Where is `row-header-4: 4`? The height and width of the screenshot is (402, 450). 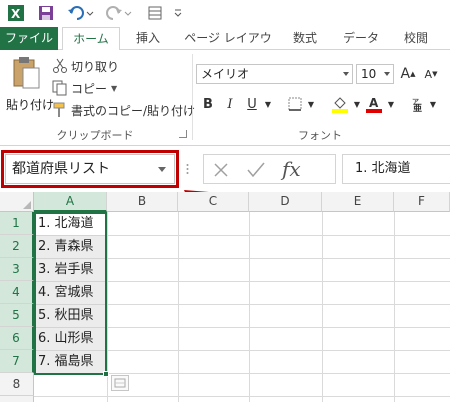
row-header-4: 4 is located at coordinates (17, 292).